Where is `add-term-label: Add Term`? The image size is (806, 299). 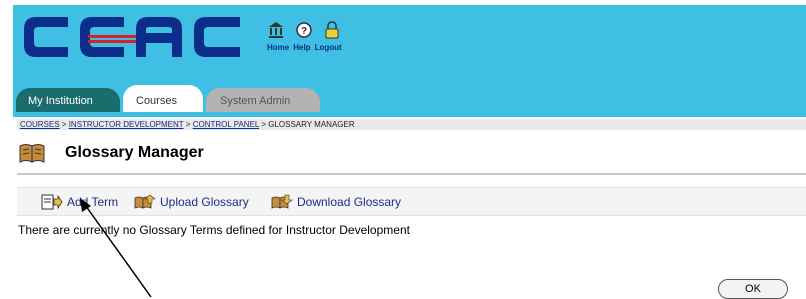 add-term-label: Add Term is located at coordinates (93, 202).